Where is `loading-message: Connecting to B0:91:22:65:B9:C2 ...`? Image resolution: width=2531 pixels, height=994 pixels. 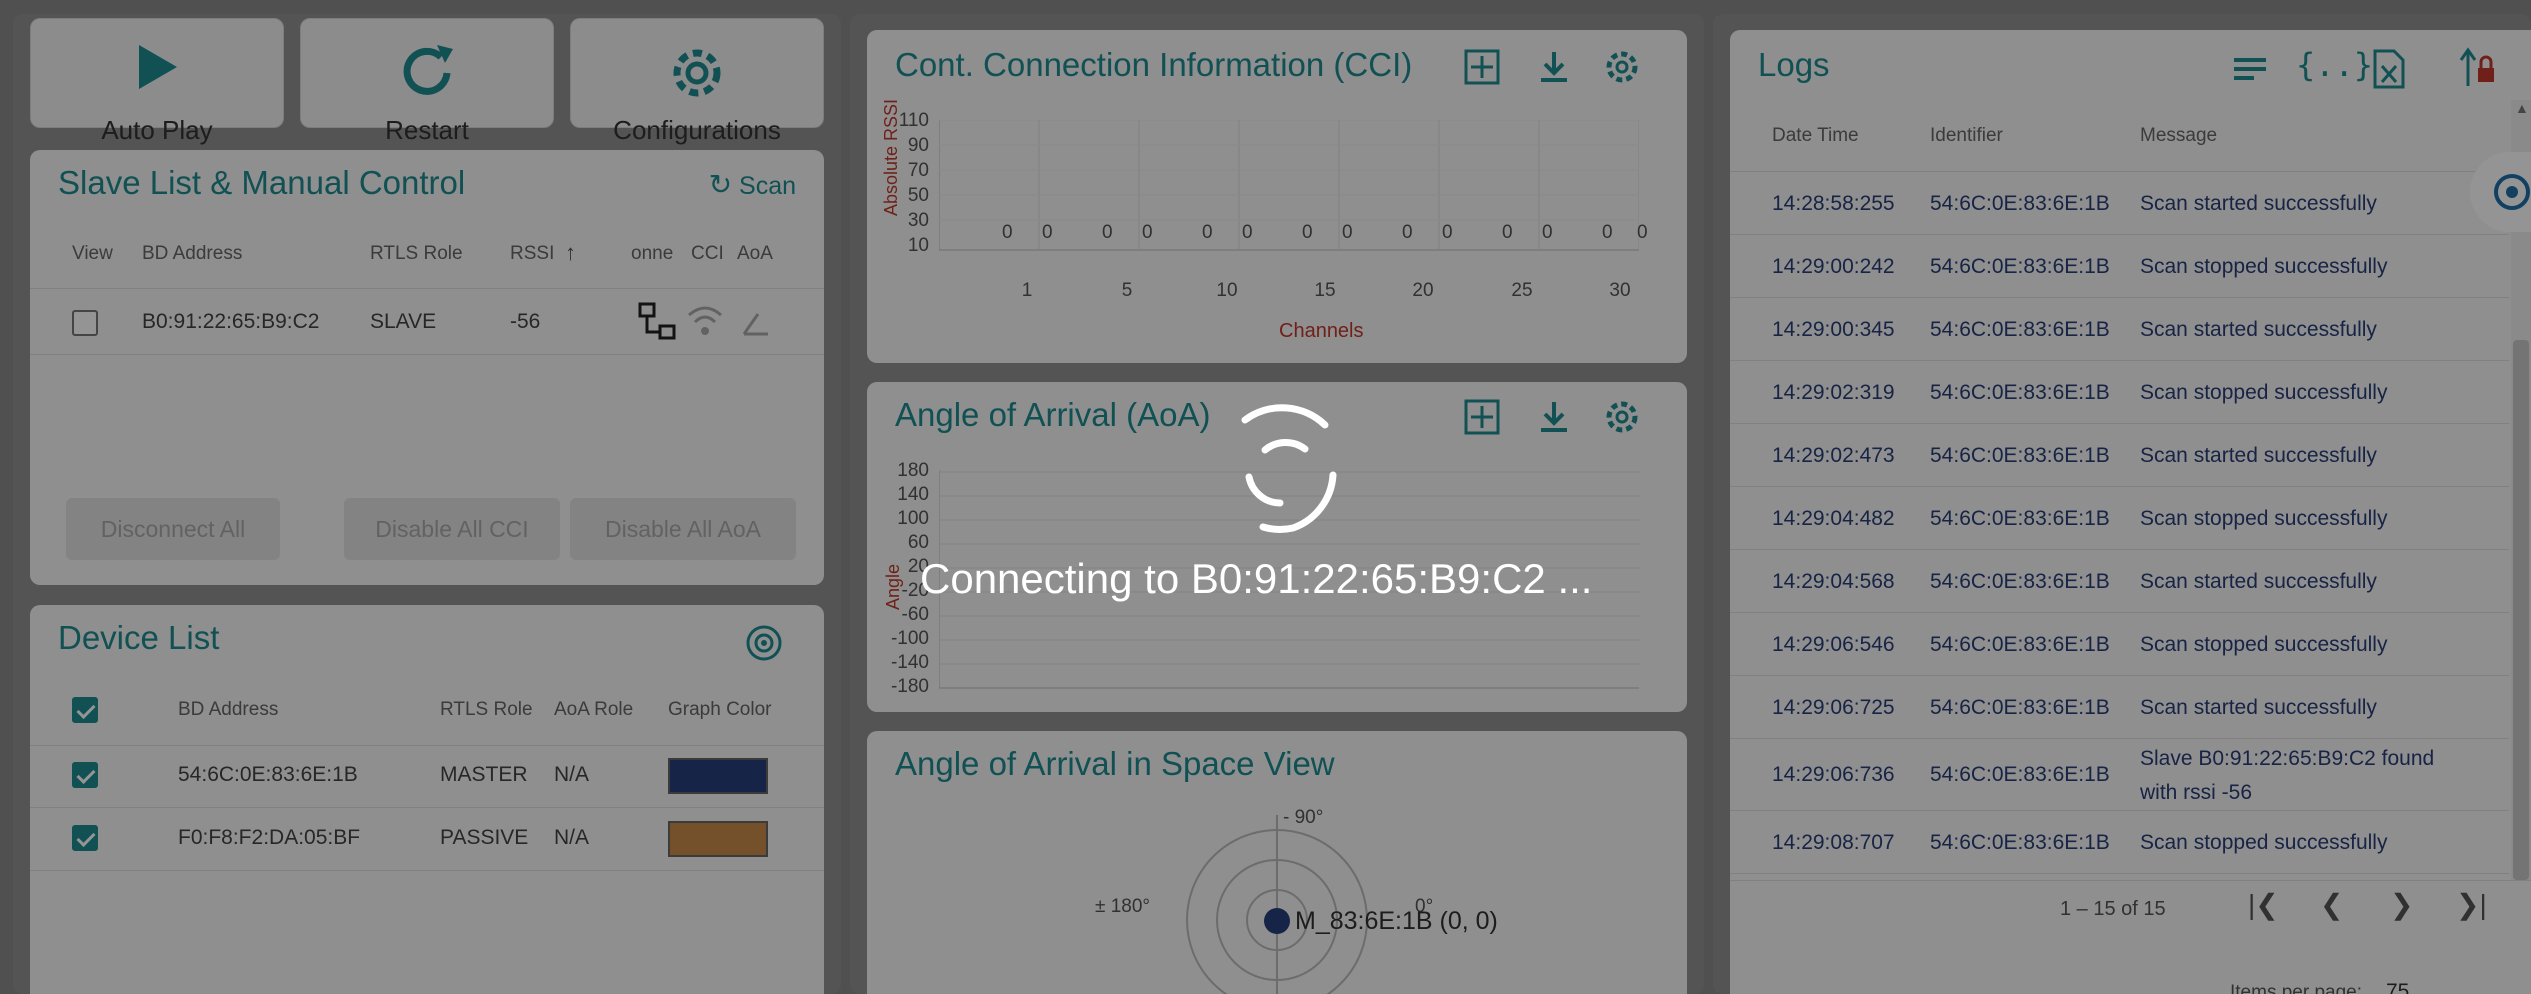
loading-message: Connecting to B0:91:22:65:B9:C2 ... is located at coordinates (1256, 578).